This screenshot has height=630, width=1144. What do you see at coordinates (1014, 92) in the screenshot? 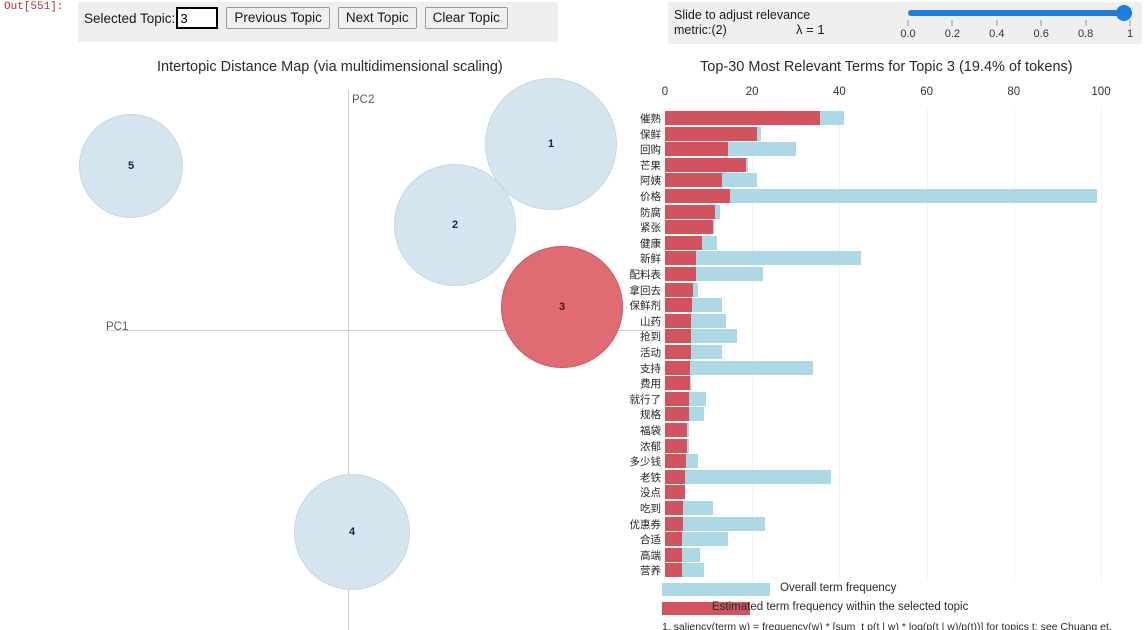
I see `x-axis-tick-label: 80` at bounding box center [1014, 92].